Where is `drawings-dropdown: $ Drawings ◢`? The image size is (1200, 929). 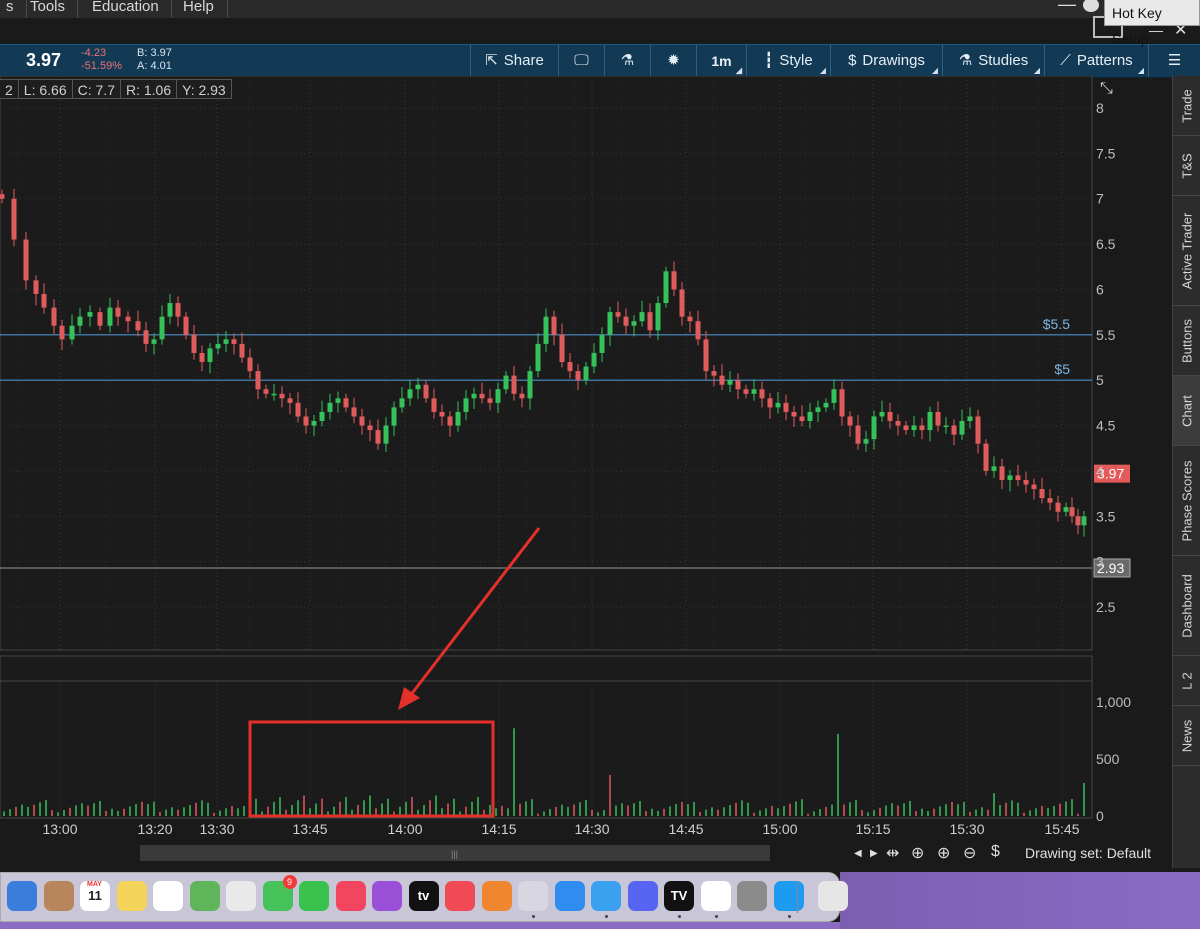 drawings-dropdown: $ Drawings ◢ is located at coordinates (886, 61).